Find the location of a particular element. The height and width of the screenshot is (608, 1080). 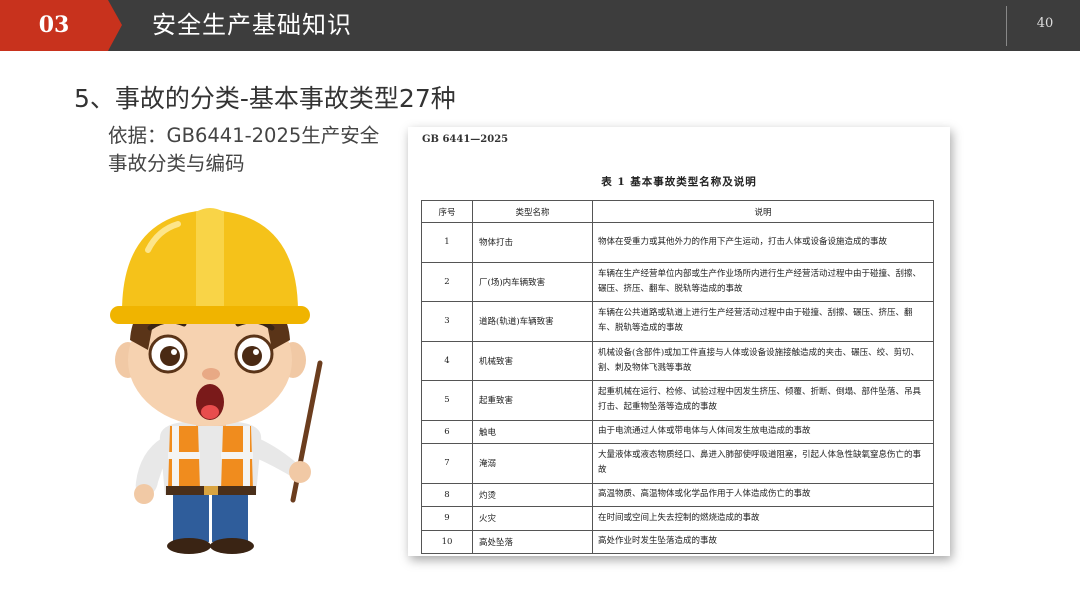

row-number: 2 is located at coordinates (447, 281).